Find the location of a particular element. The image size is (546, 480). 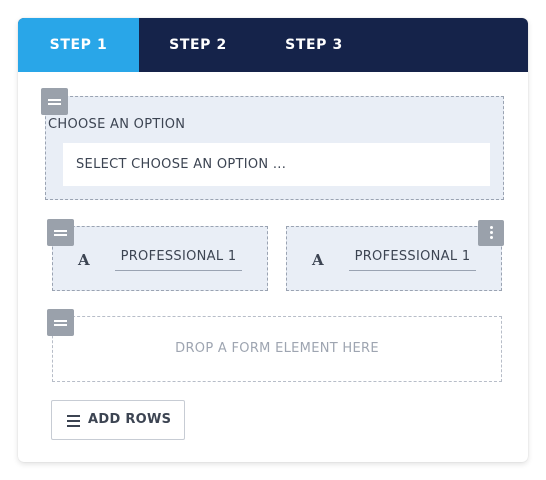

menu-lines-icon is located at coordinates (73, 421).